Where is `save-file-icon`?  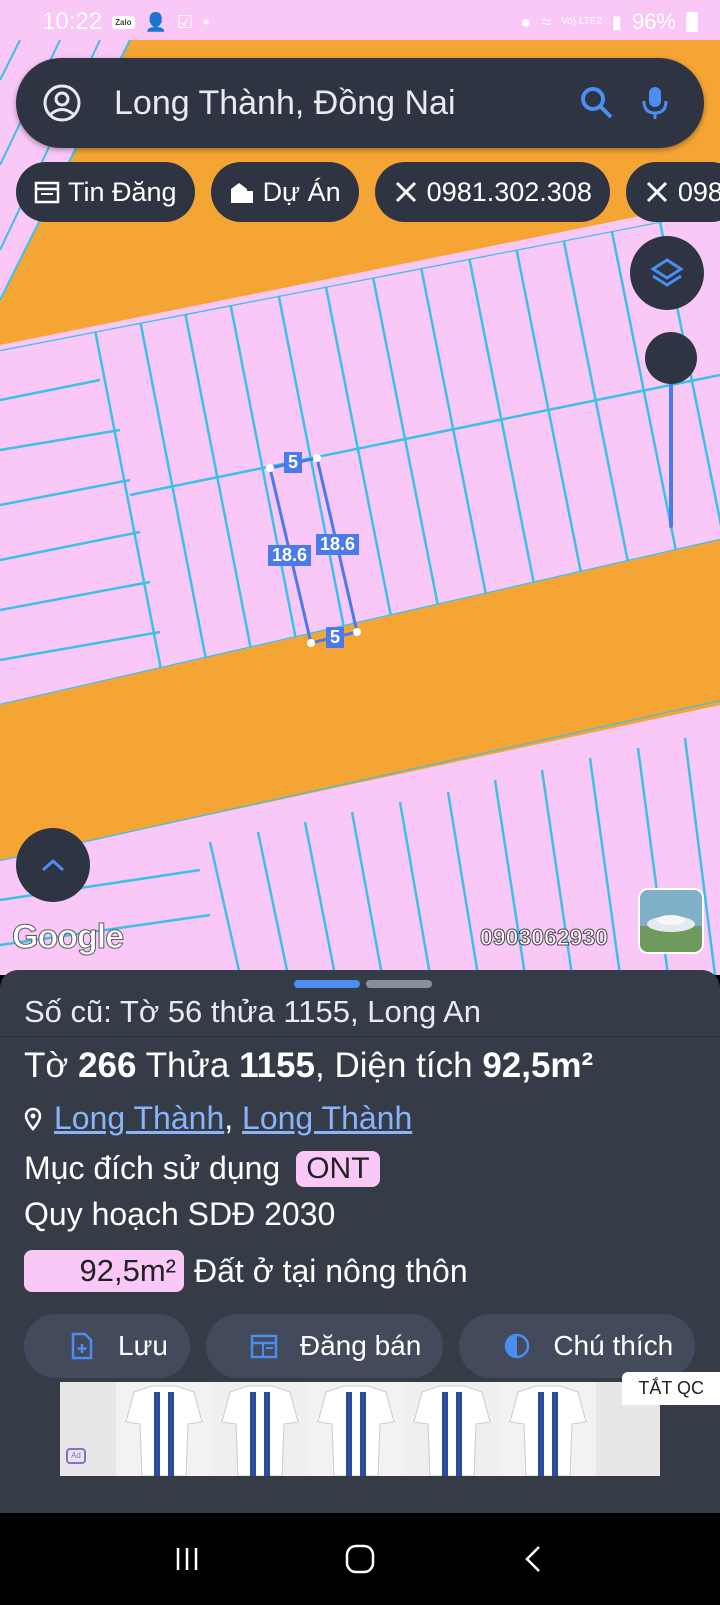
save-file-icon is located at coordinates (82, 1346).